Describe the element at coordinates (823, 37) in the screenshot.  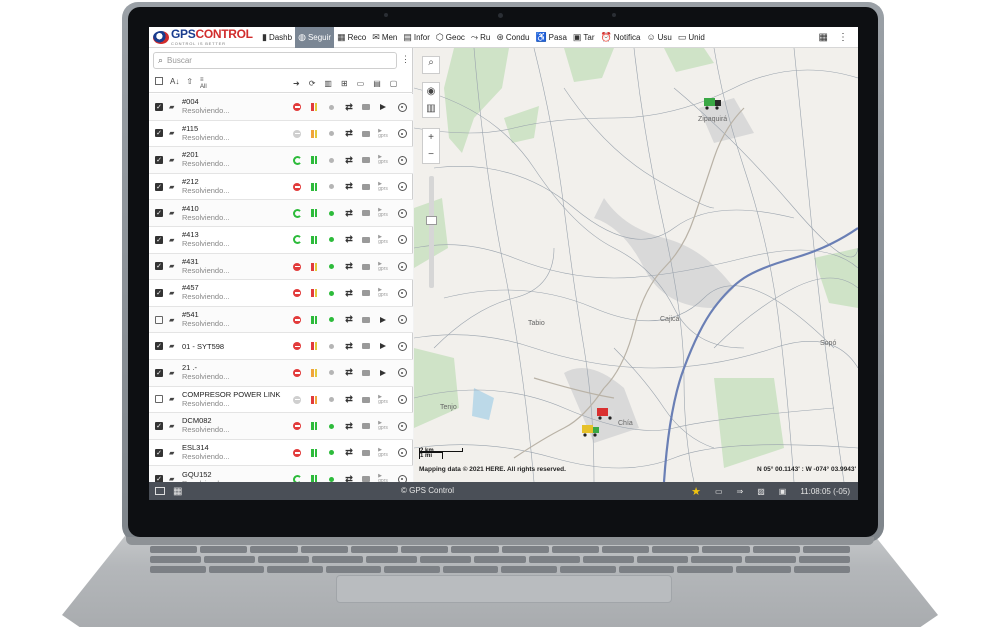
I see `apps-grid-icon: ▦` at that location.